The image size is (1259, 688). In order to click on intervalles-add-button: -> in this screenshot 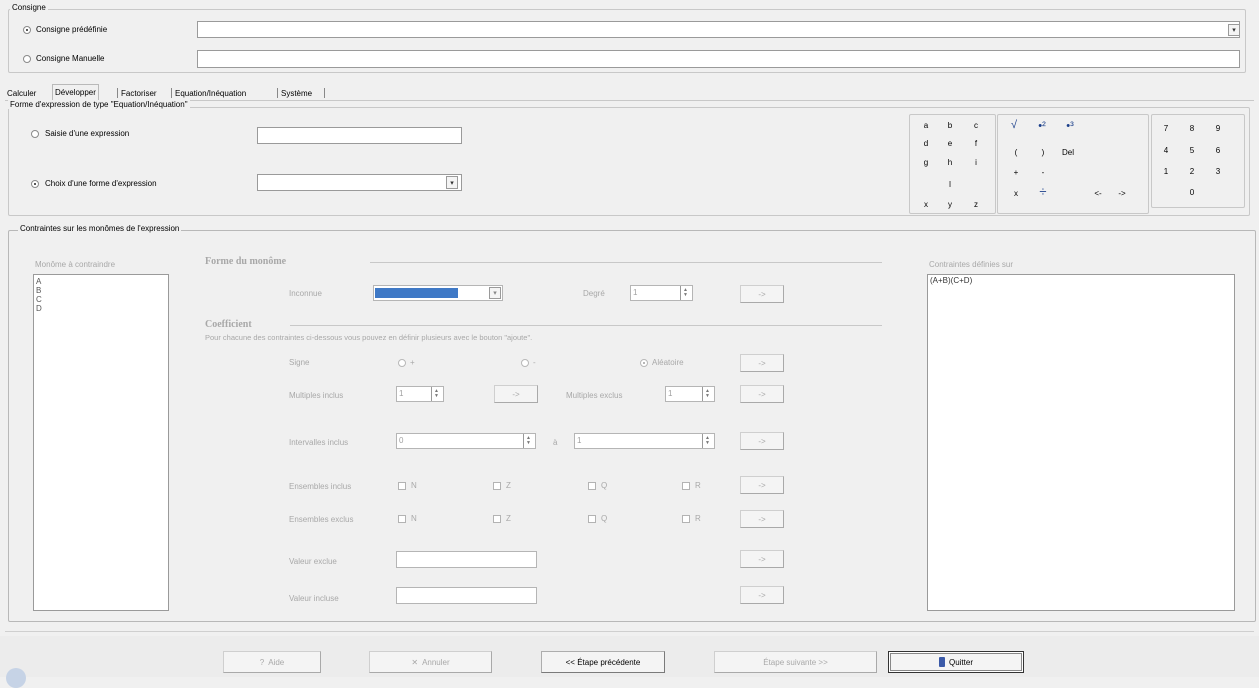, I will do `click(762, 441)`.